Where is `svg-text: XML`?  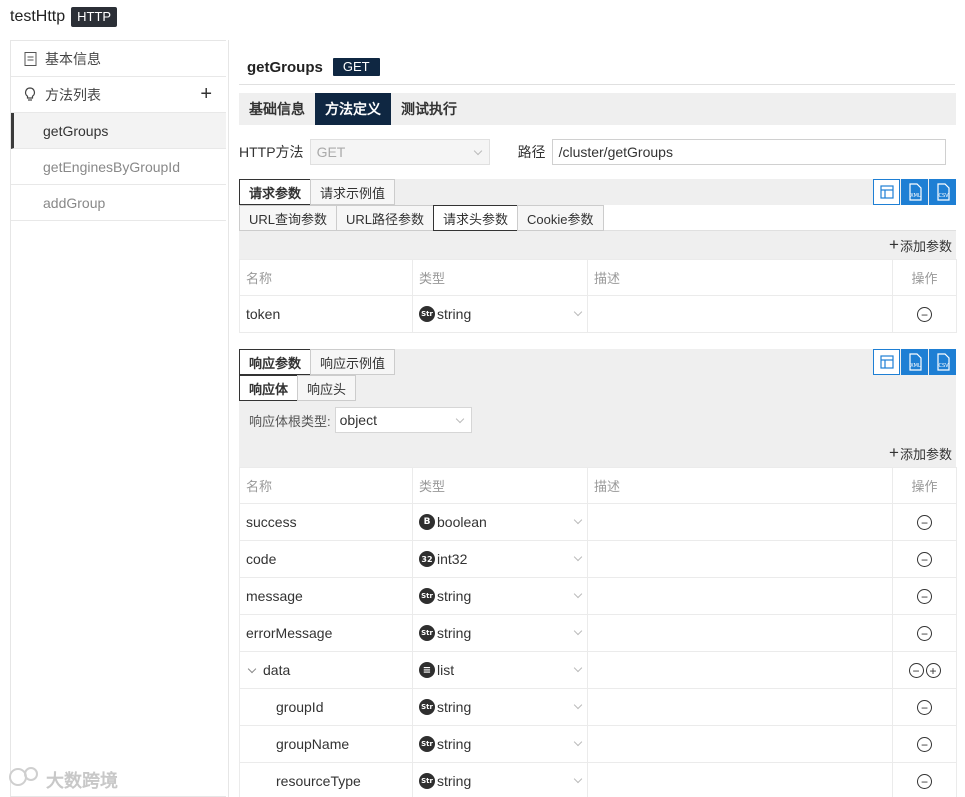 svg-text: XML is located at coordinates (915, 196).